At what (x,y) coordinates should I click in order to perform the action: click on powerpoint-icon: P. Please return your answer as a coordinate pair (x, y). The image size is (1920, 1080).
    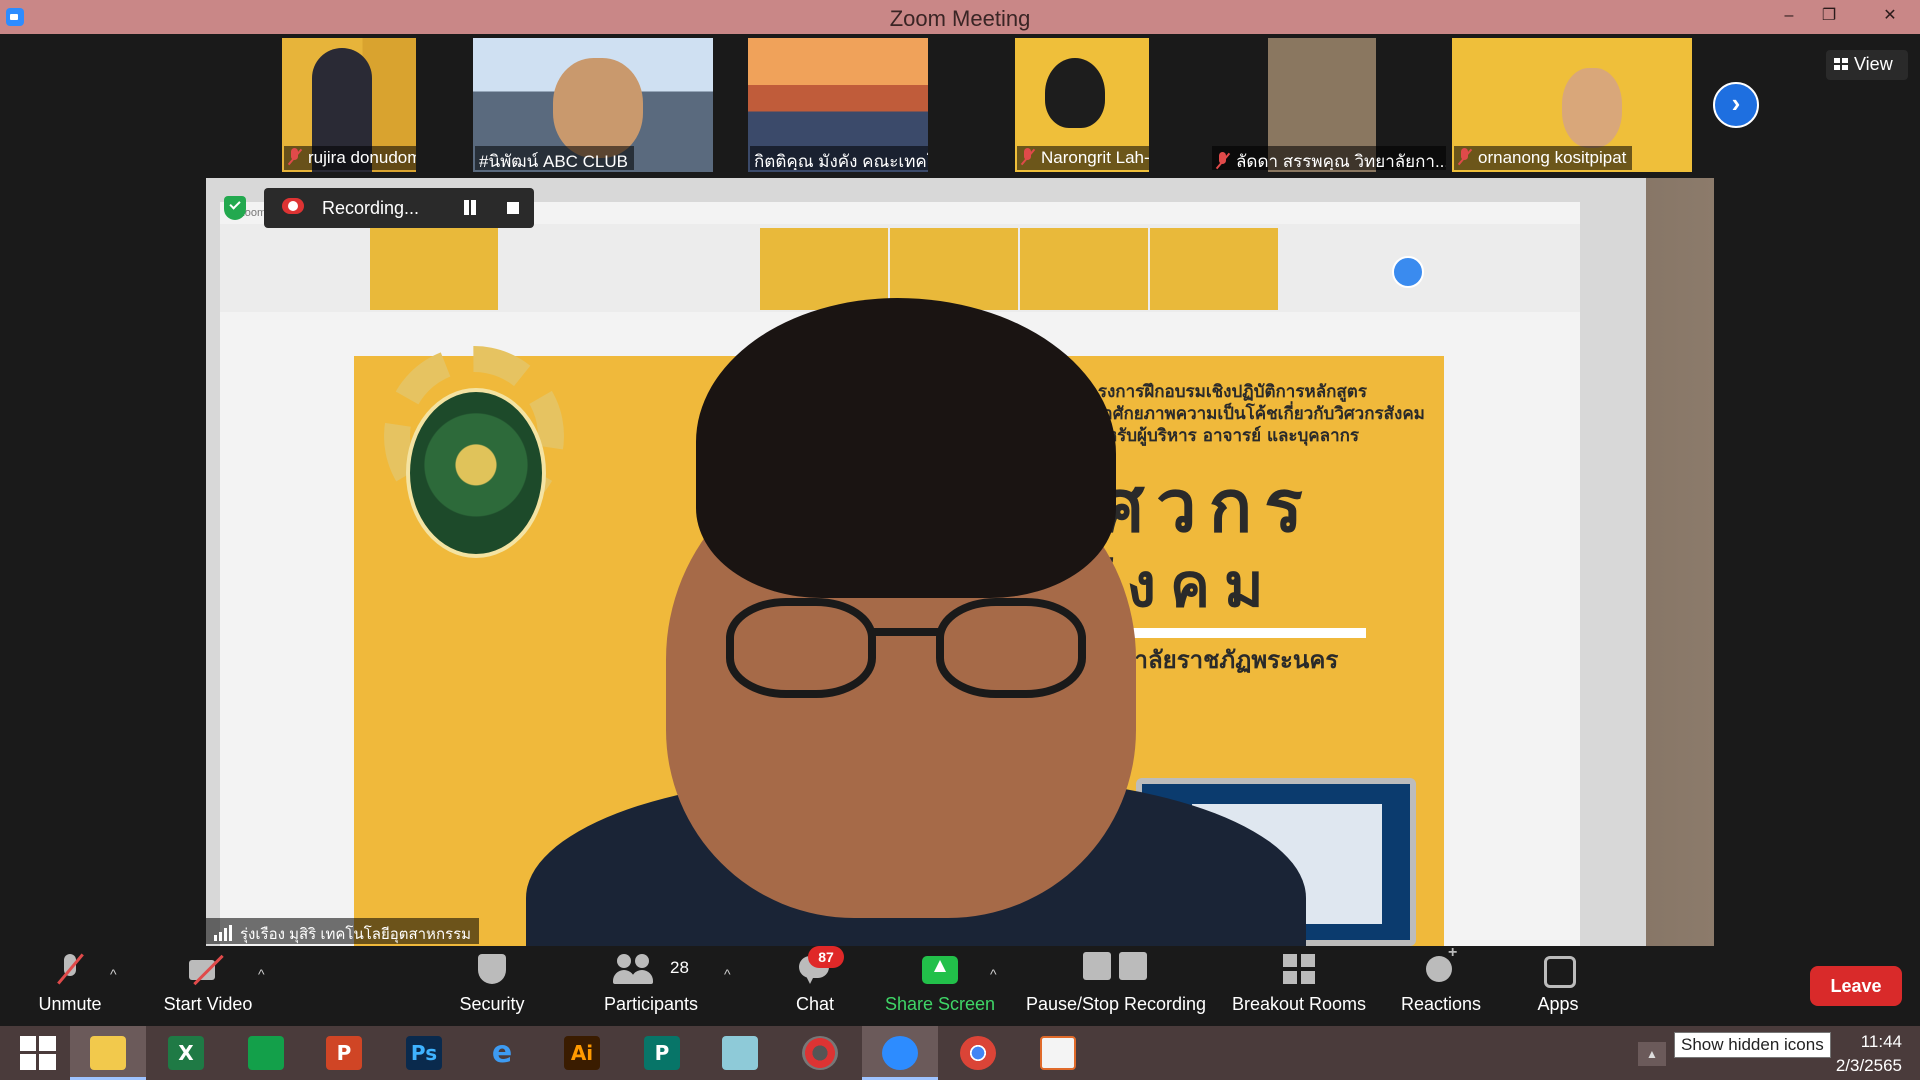
    Looking at the image, I should click on (344, 1053).